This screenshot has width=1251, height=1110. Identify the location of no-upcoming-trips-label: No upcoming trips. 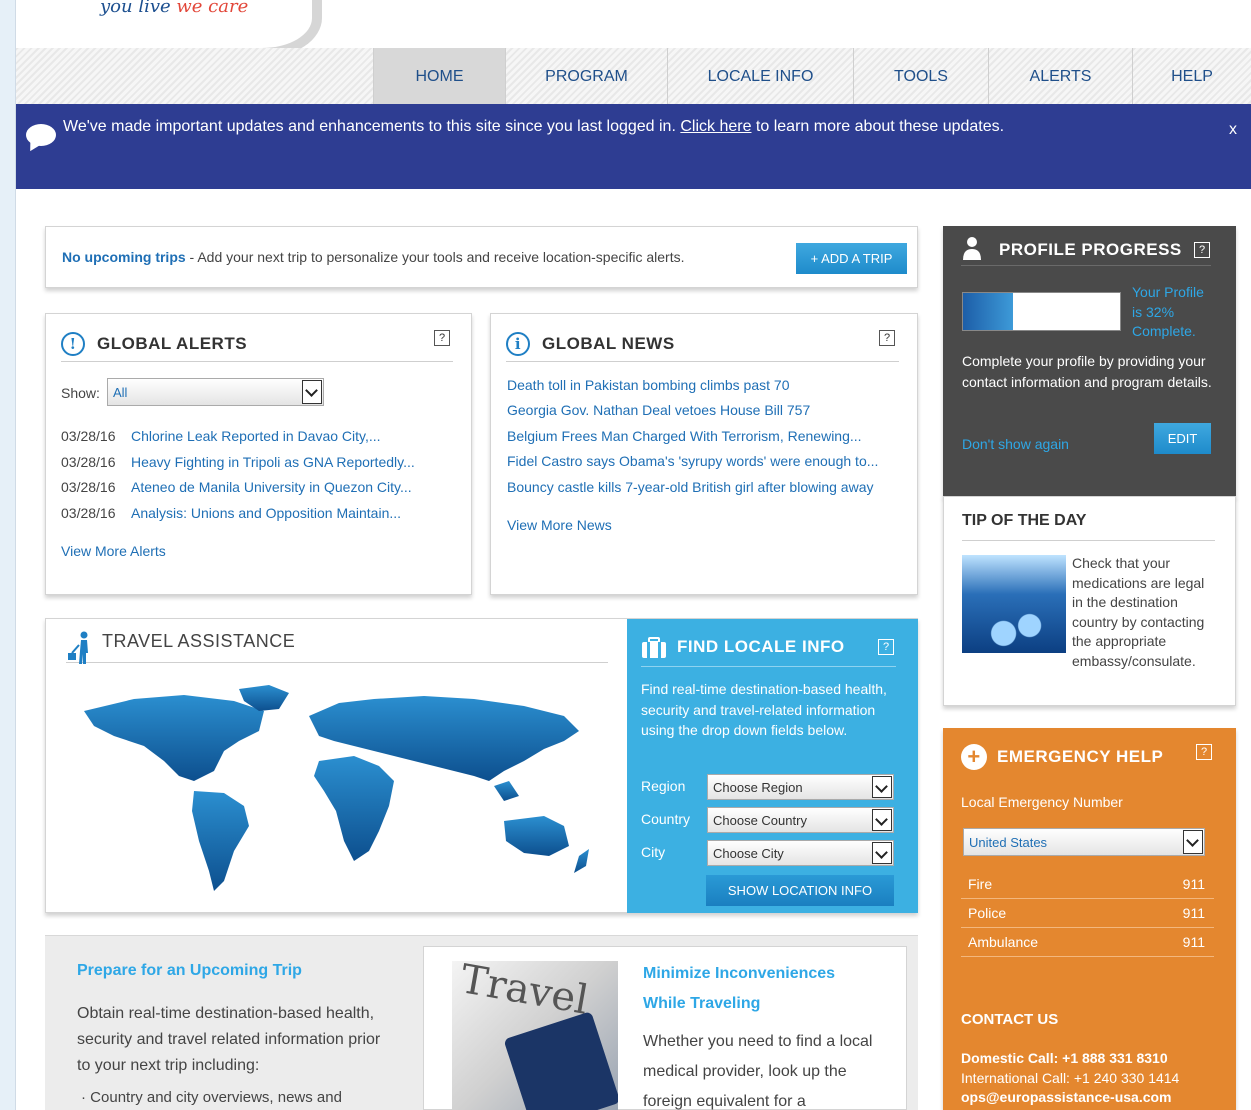
(124, 257).